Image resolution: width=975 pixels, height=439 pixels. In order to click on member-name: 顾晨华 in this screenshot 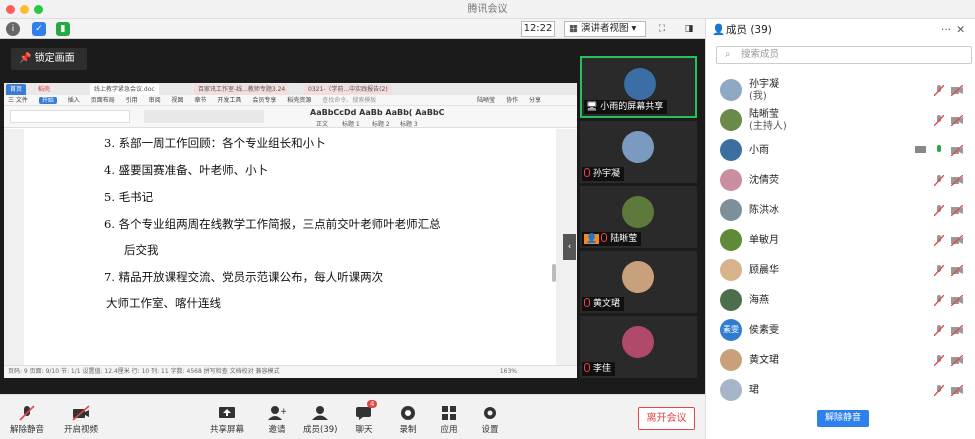, I will do `click(764, 270)`.